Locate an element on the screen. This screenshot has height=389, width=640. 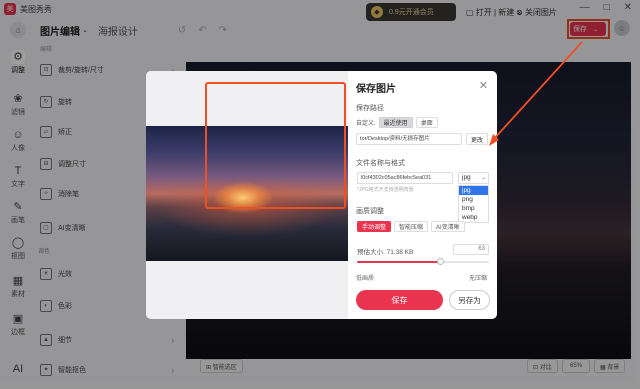
chevron-down-icon: ⌄ is located at coordinates (483, 178).